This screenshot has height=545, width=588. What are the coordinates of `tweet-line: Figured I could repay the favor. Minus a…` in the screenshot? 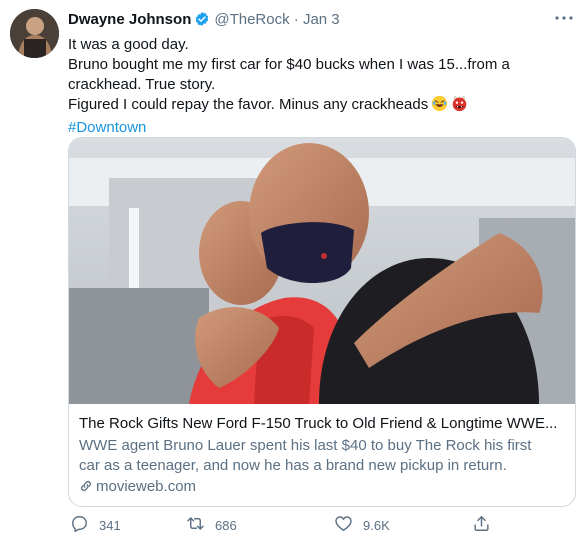 It's located at (248, 104).